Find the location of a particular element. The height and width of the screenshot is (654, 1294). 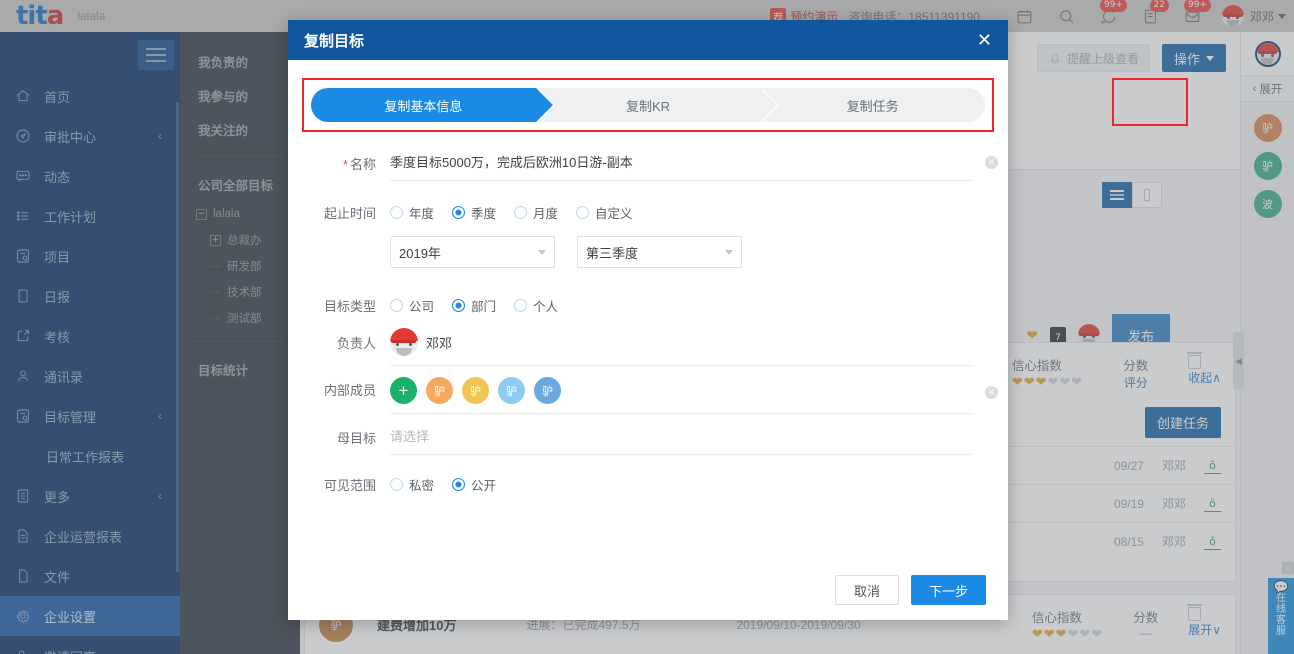

period-selects: 2019年 第三季度 is located at coordinates (682, 252).